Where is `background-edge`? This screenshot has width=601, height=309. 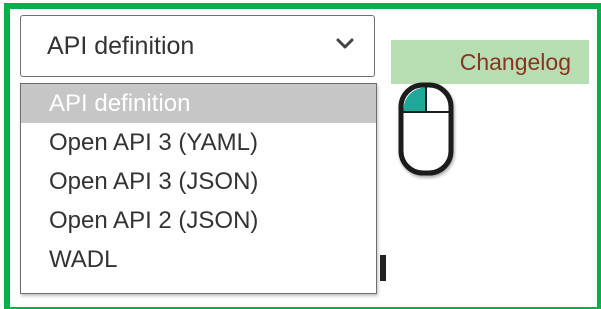
background-edge is located at coordinates (383, 268).